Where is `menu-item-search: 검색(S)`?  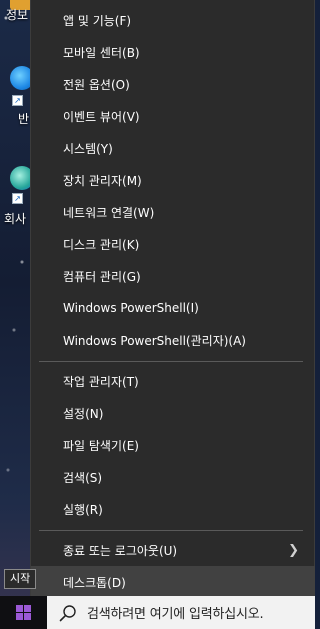 menu-item-search: 검색(S) is located at coordinates (173, 477).